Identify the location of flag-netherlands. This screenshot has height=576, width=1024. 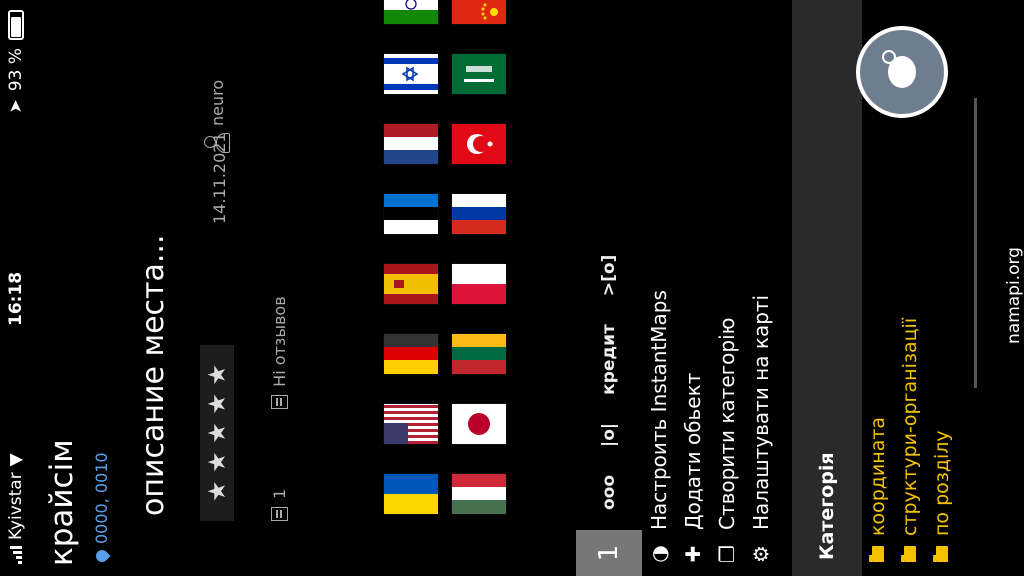
(411, 144).